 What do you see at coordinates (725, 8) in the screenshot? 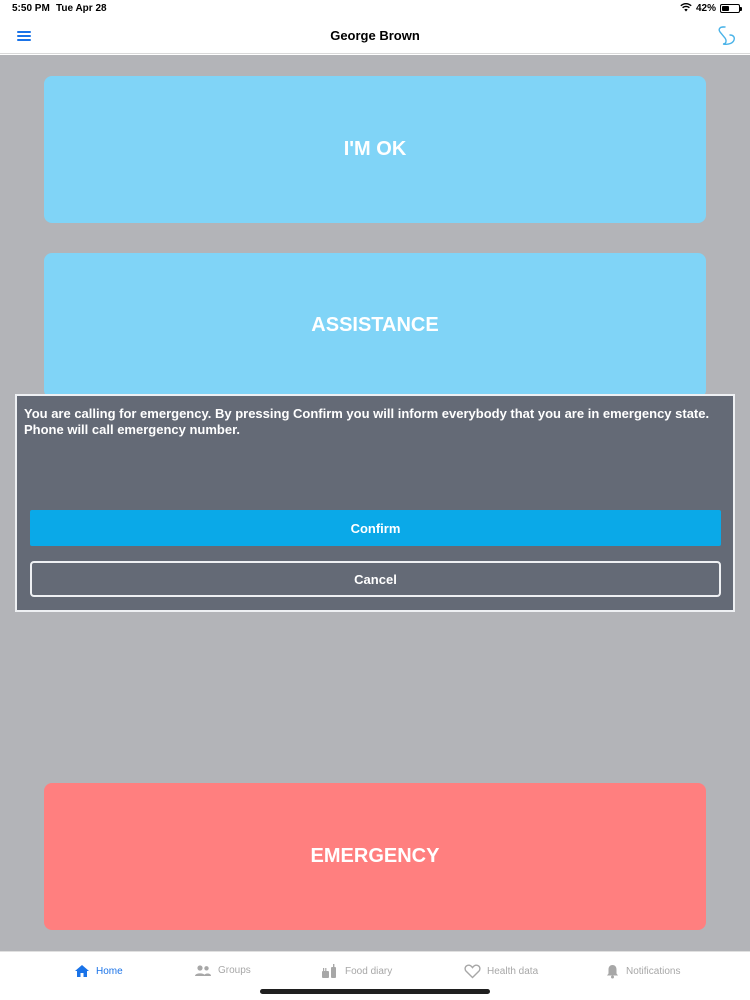
I see `battery-fill` at bounding box center [725, 8].